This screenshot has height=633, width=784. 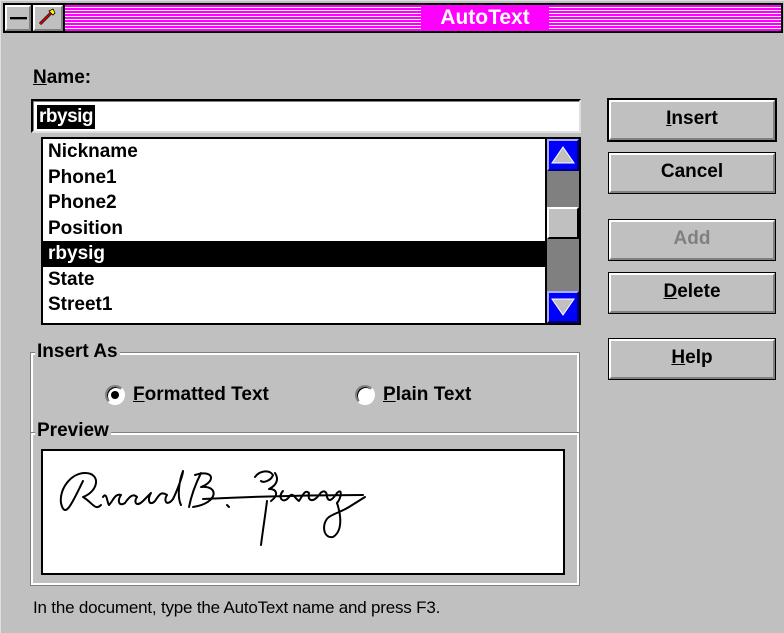 I want to click on add-button: Add, so click(x=692, y=240).